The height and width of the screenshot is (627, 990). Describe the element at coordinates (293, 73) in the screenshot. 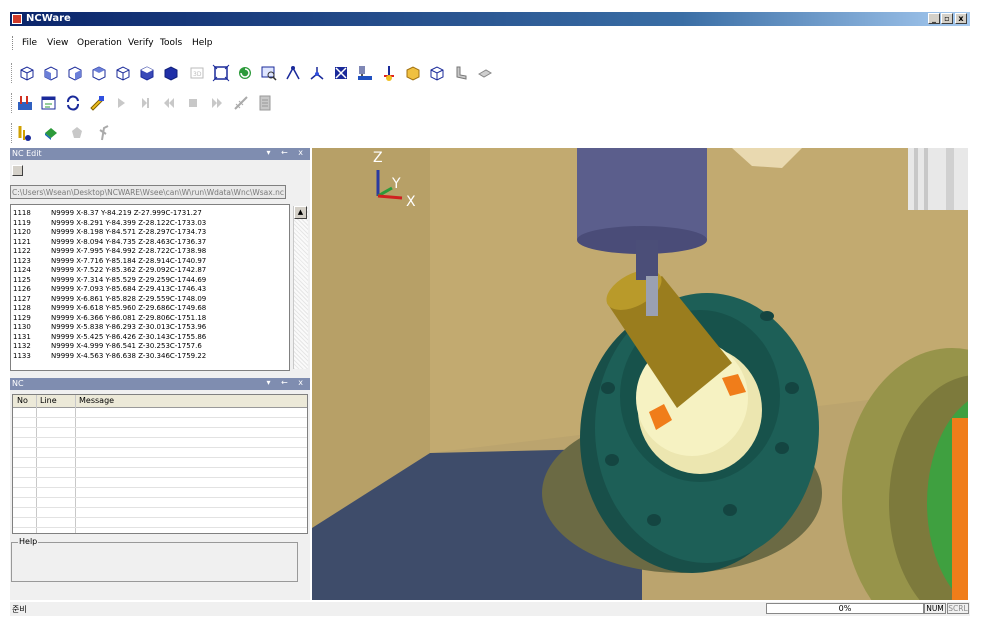

I see `toolpath-icon` at that location.